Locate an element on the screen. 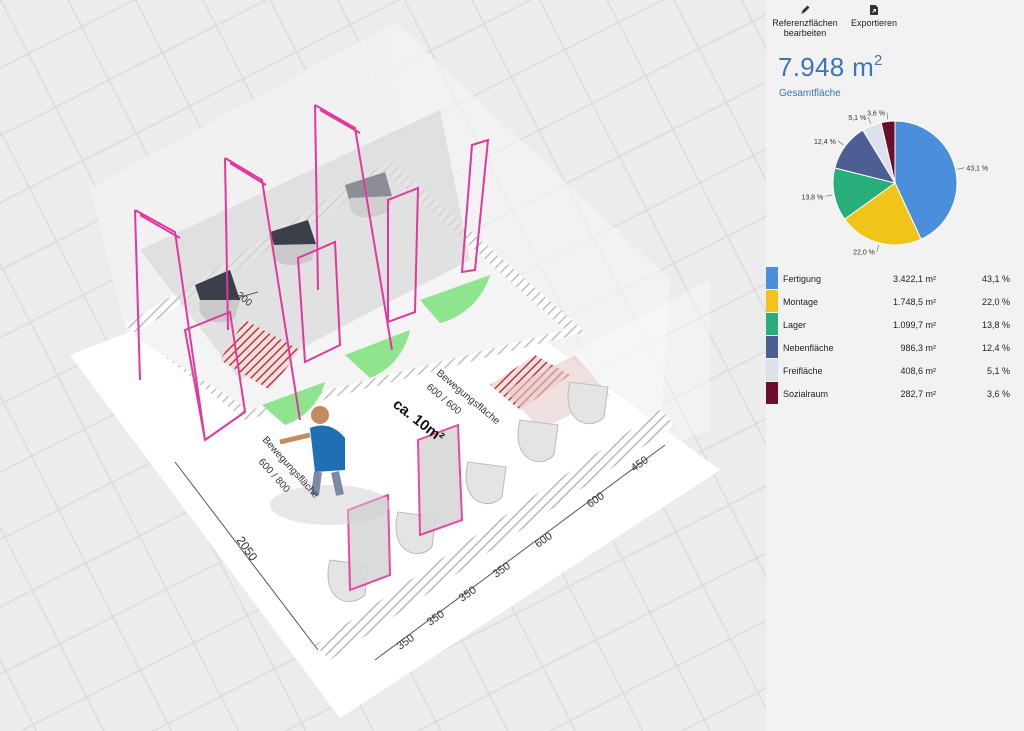 The width and height of the screenshot is (1024, 731). total-area-unit-exponent: 2 is located at coordinates (878, 60).